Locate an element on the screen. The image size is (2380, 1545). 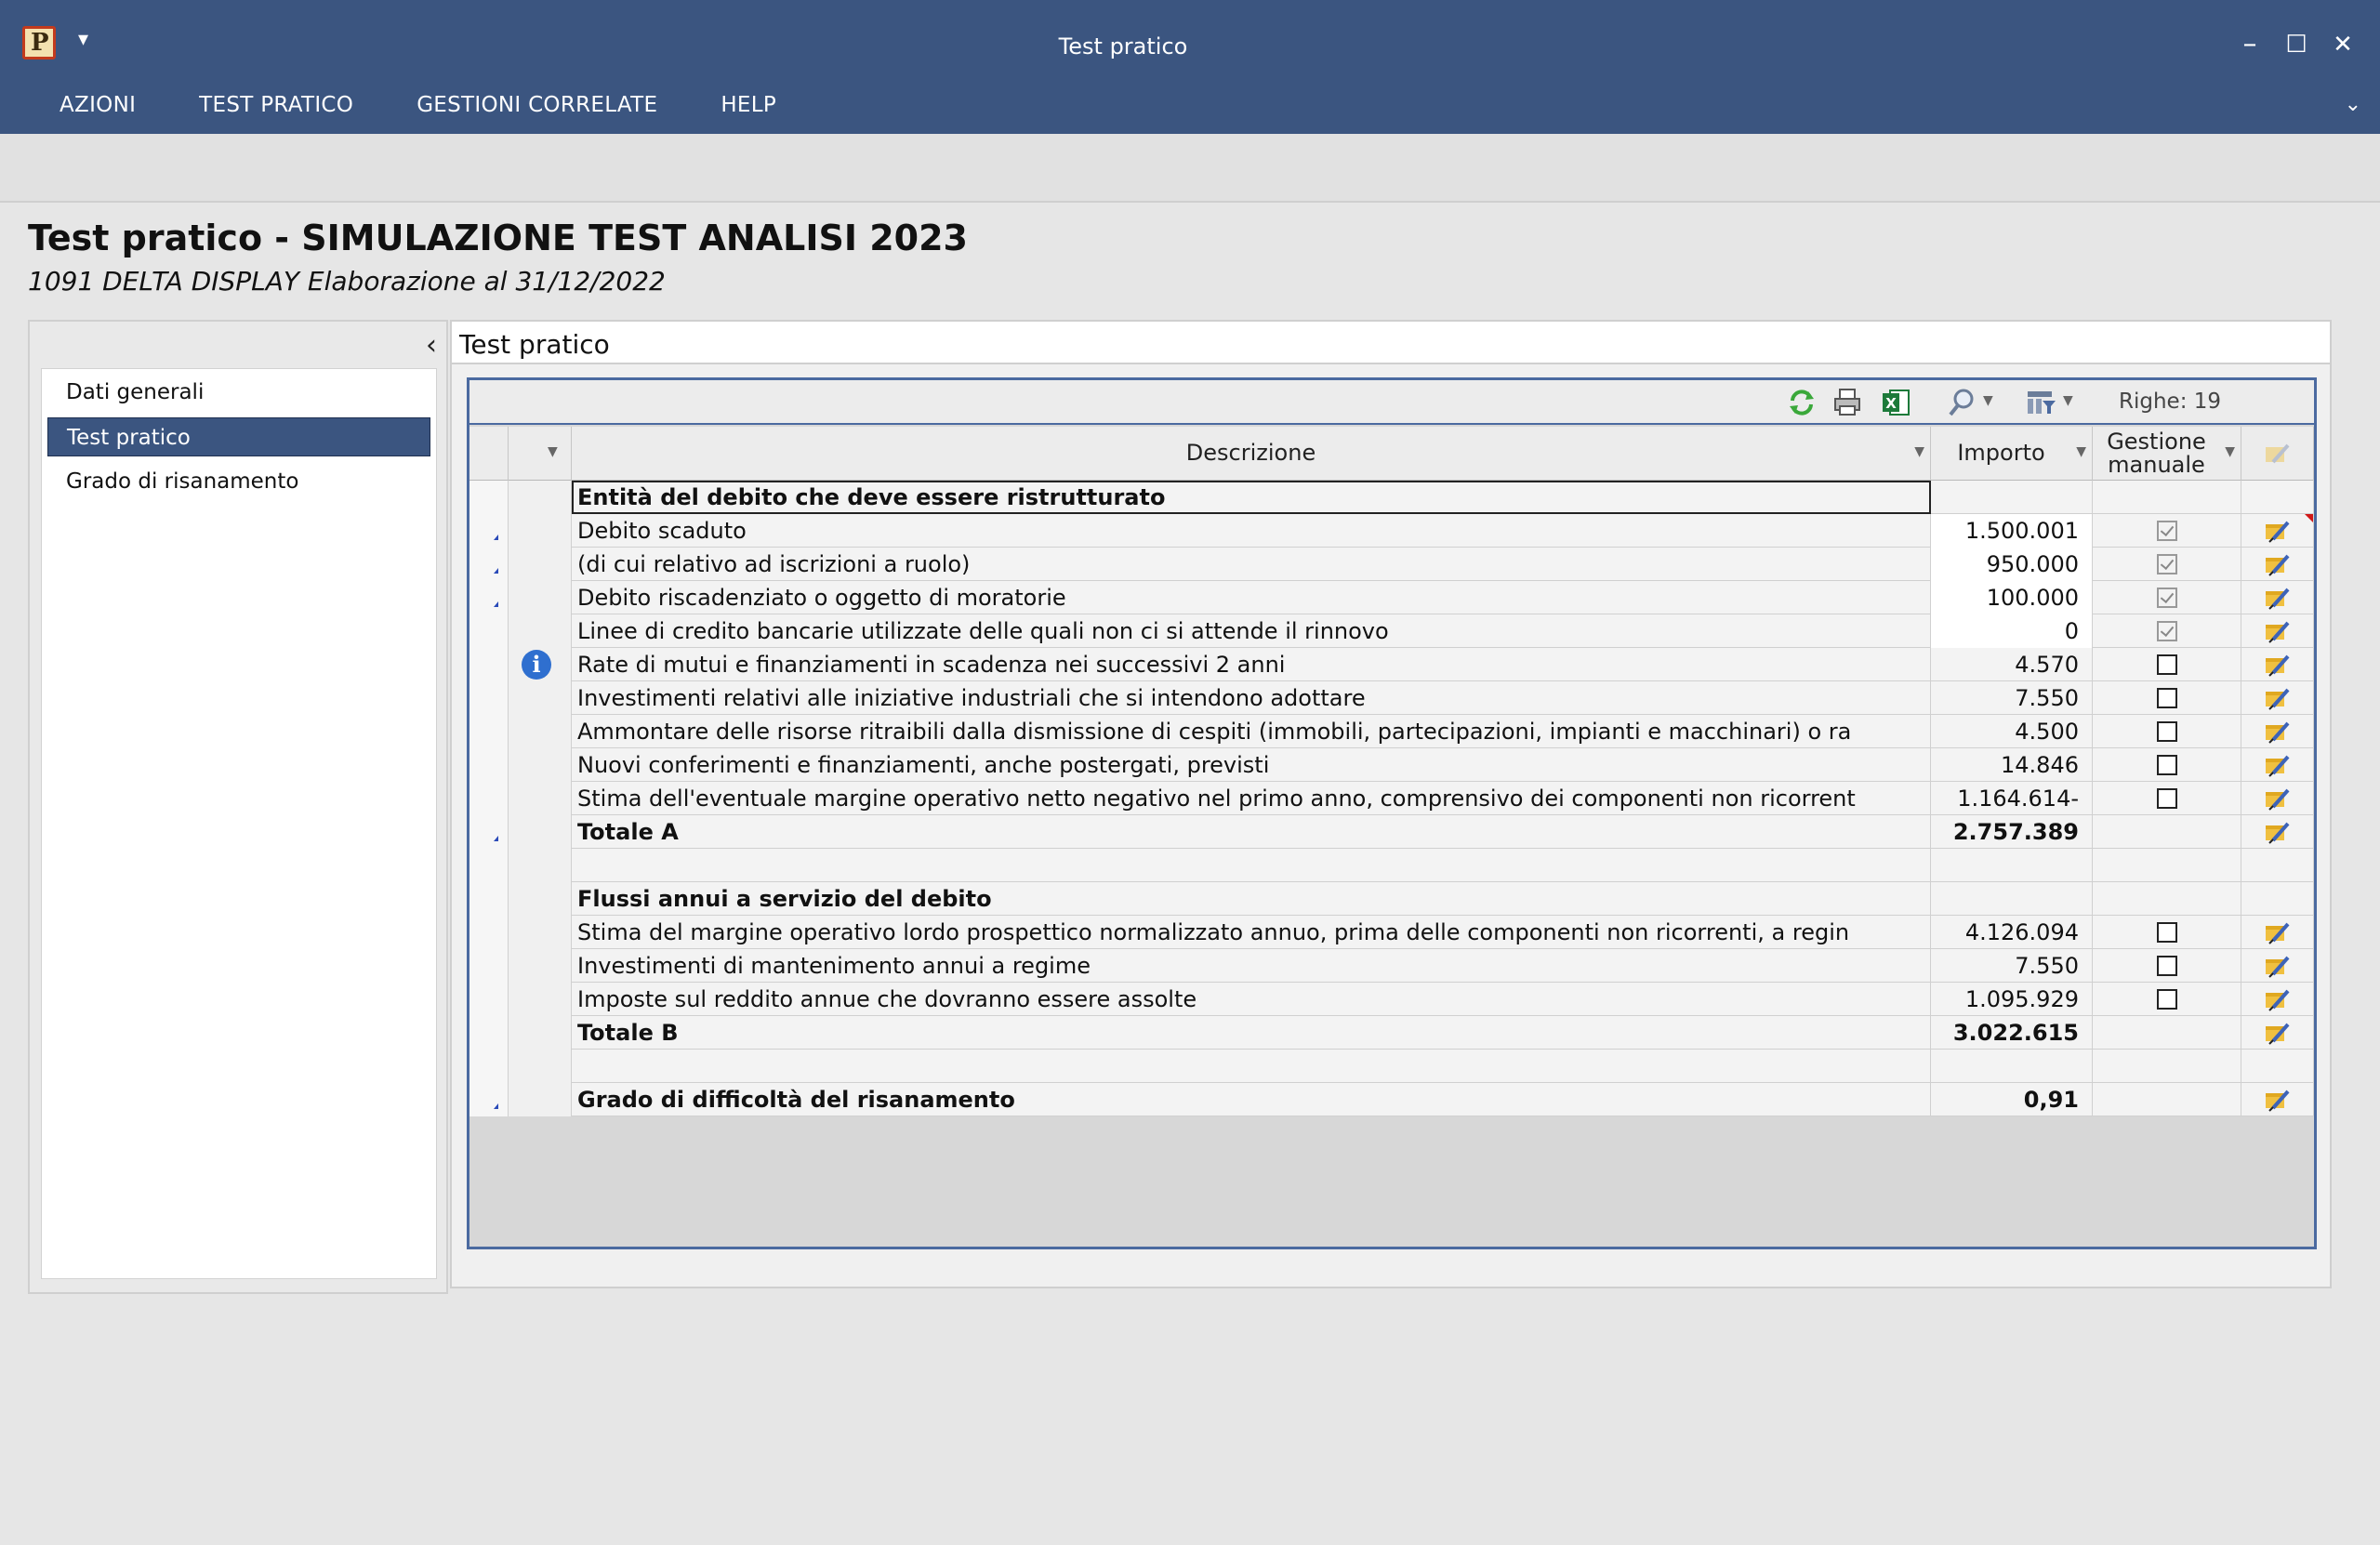
column-chooser-icon is located at coordinates (2041, 403).